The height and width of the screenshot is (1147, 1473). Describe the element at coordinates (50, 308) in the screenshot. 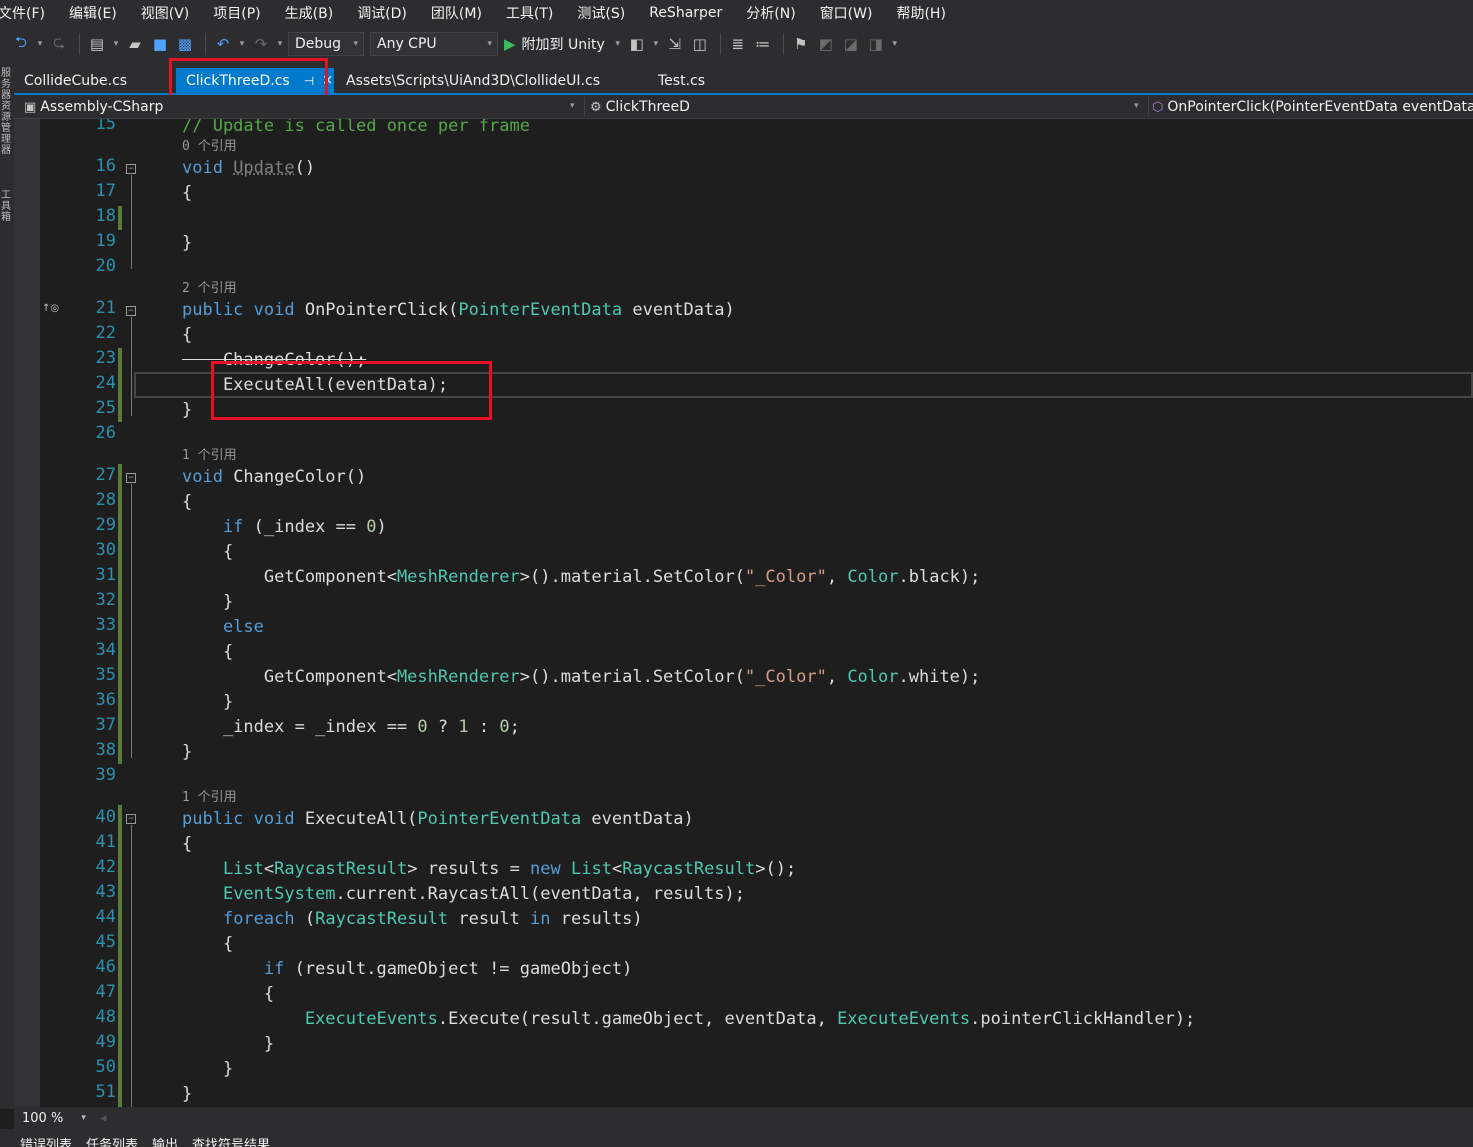

I see `override-glyph-icon: ↑◎` at that location.